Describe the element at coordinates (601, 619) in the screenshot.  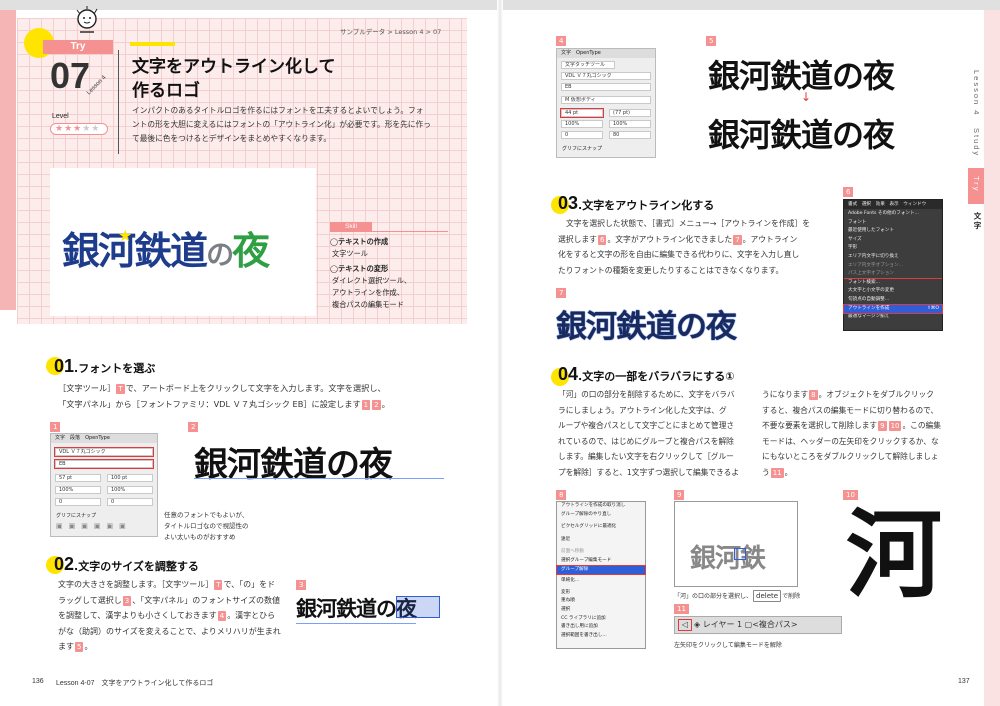
I see `context-menu-item: CC ライブラリに追加` at that location.